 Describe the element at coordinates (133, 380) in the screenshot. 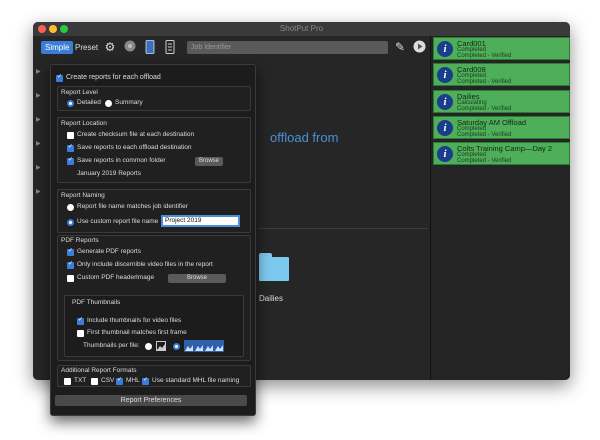

I see `mhl-label: MHL` at that location.